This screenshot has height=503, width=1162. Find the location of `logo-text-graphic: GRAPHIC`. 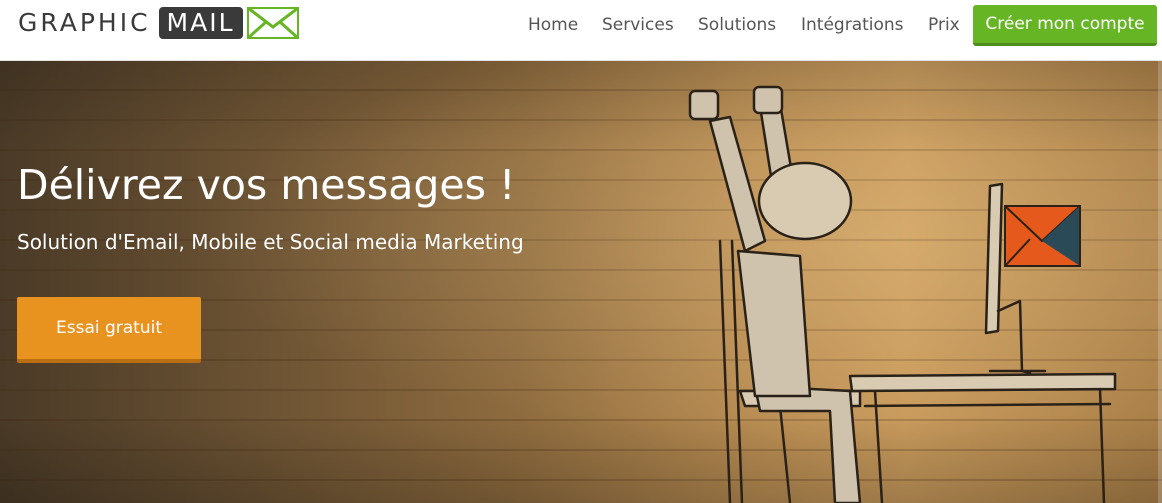

logo-text-graphic: GRAPHIC is located at coordinates (84, 22).